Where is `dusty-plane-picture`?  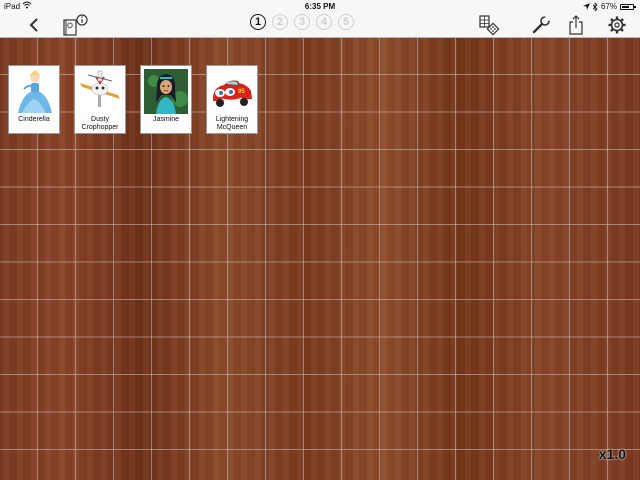
dusty-plane-picture is located at coordinates (100, 91).